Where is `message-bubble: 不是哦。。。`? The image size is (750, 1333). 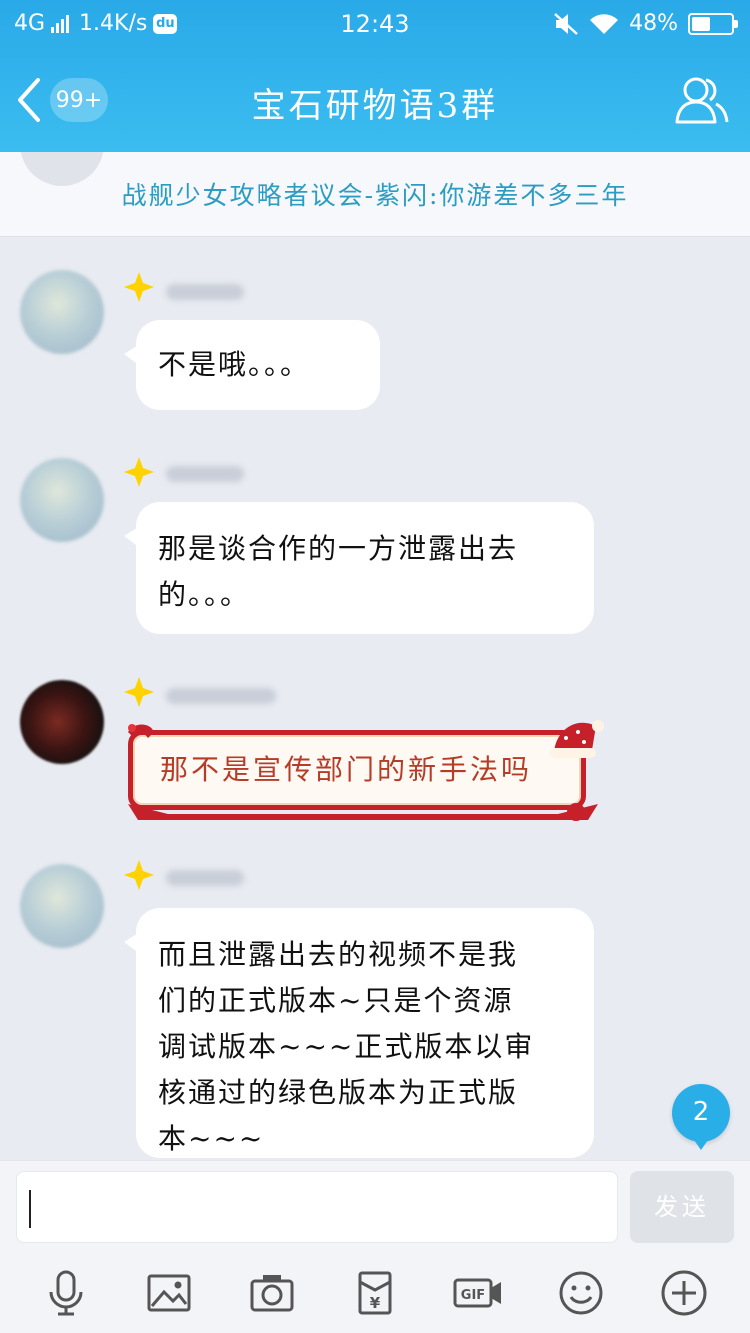
message-bubble: 不是哦。。。 is located at coordinates (252, 365).